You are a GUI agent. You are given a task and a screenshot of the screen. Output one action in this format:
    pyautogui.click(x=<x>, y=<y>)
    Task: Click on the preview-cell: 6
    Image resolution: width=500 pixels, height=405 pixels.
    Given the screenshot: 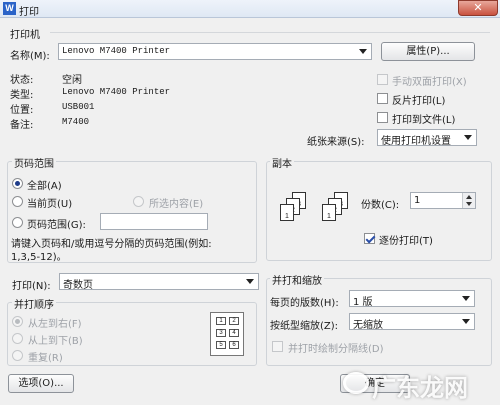 What is the action you would take?
    pyautogui.click(x=234, y=345)
    